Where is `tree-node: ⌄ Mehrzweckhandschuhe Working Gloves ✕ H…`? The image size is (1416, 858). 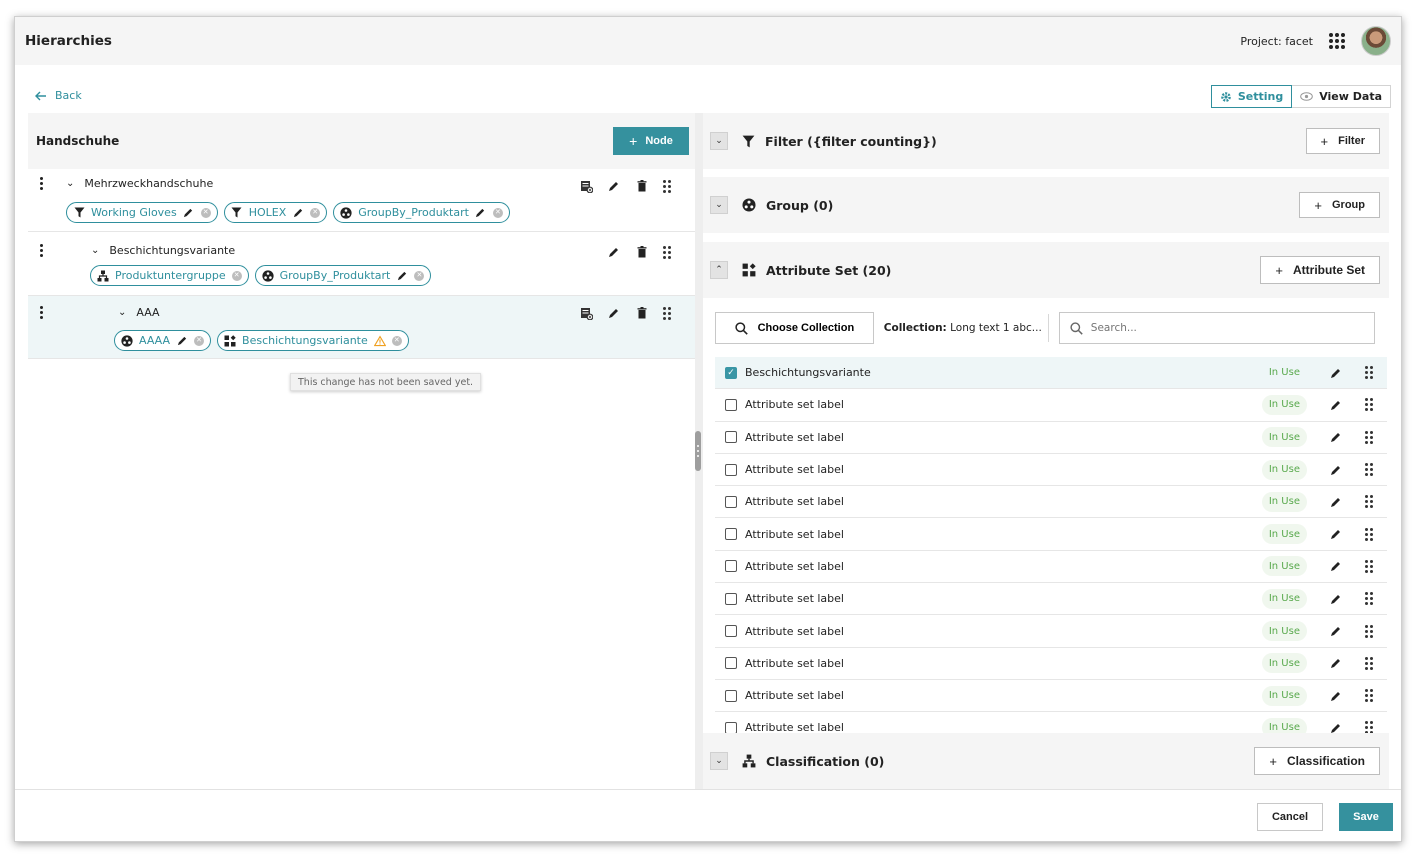
tree-node: ⌄ Mehrzweckhandschuhe Working Gloves ✕ H… is located at coordinates (362, 200).